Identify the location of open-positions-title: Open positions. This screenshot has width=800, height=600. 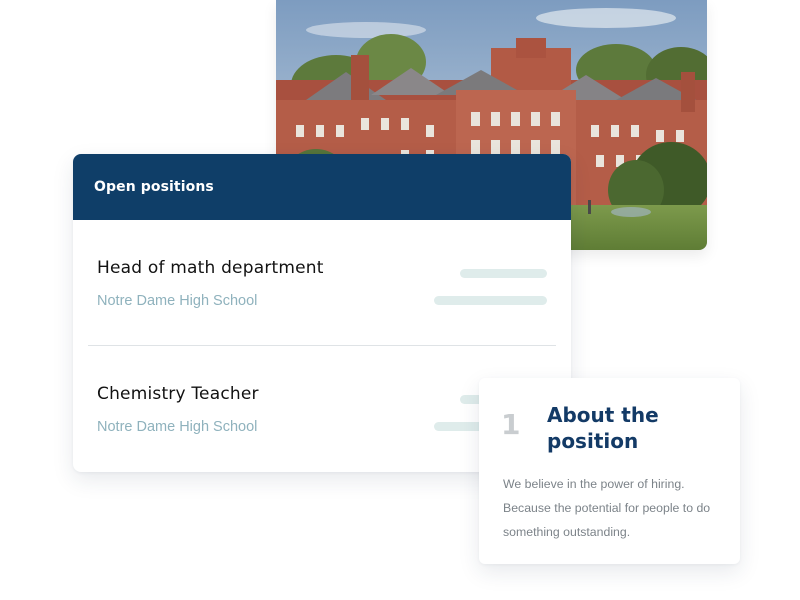
(154, 187).